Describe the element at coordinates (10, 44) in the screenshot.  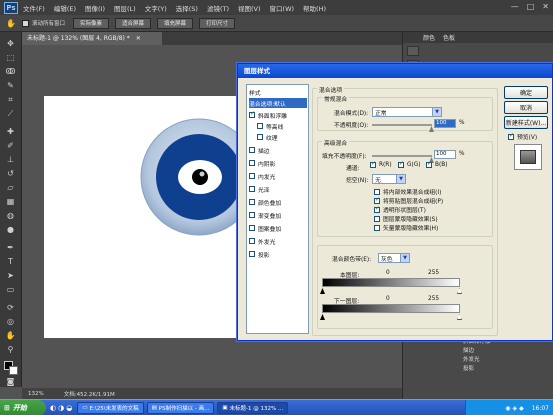
I see `move-tool-icon: ✥` at that location.